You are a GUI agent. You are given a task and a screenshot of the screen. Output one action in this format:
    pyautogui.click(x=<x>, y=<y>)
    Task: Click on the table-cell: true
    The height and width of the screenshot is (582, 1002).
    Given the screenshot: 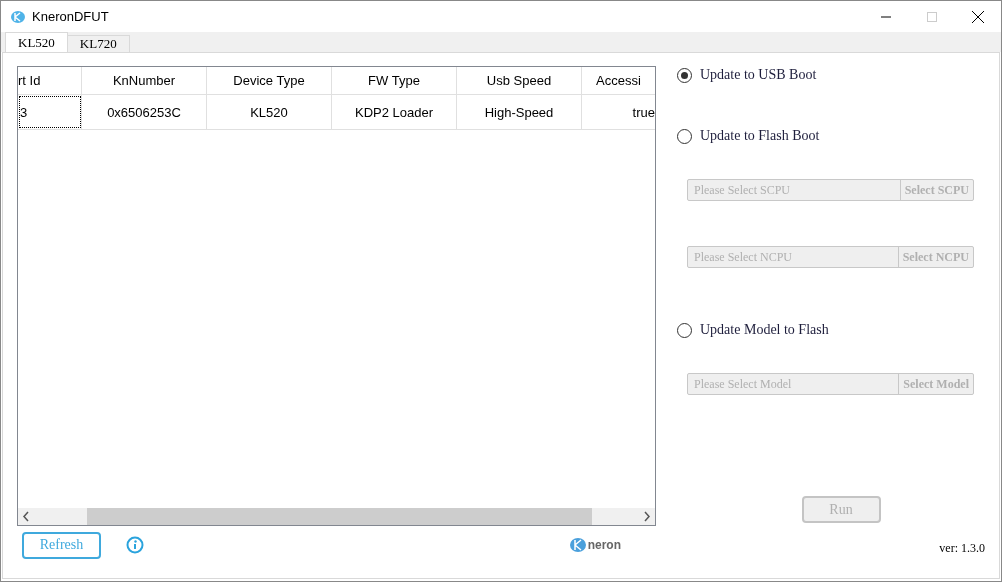 What is the action you would take?
    pyautogui.click(x=618, y=112)
    